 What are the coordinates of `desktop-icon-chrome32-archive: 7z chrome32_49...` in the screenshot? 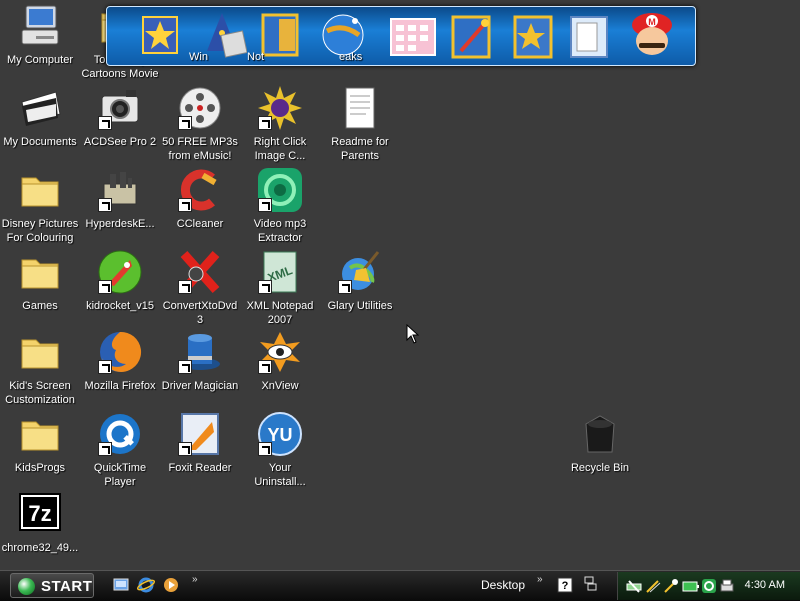 It's located at (40, 522).